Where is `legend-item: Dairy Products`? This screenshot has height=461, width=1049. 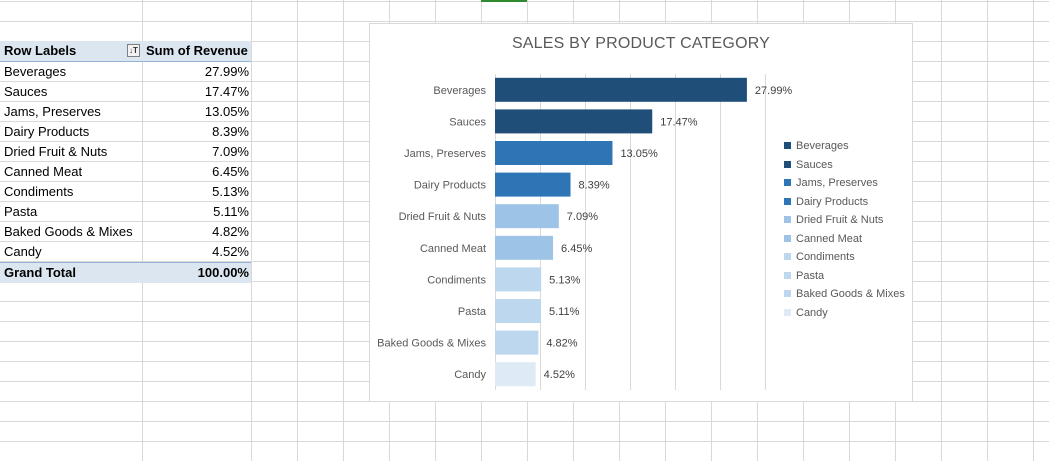
legend-item: Dairy Products is located at coordinates (844, 202).